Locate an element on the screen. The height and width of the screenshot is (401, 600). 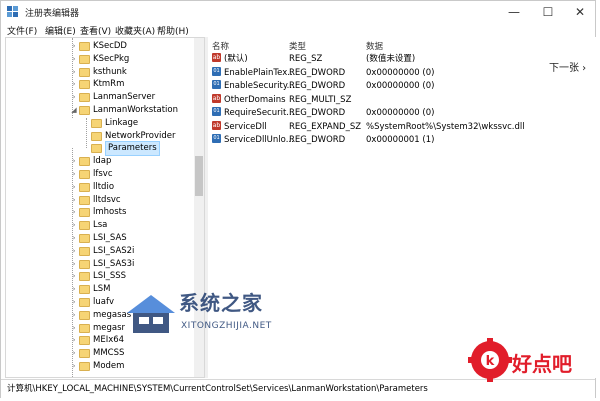
close-button: ✕ is located at coordinates (580, 12).